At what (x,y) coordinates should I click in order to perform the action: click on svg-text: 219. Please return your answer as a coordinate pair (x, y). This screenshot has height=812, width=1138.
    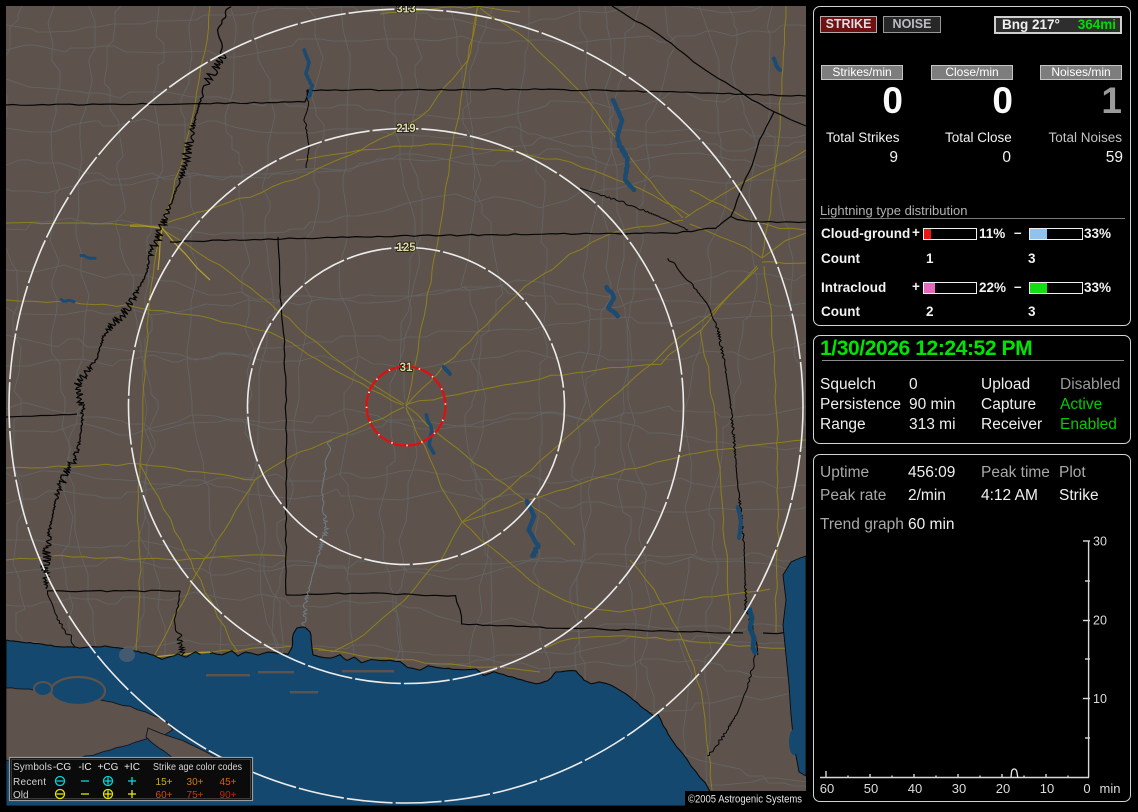
    Looking at the image, I should click on (405, 129).